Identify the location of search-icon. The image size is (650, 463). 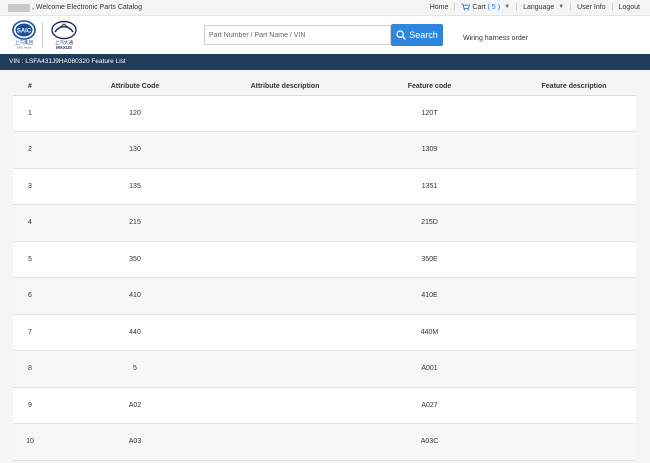
(401, 35).